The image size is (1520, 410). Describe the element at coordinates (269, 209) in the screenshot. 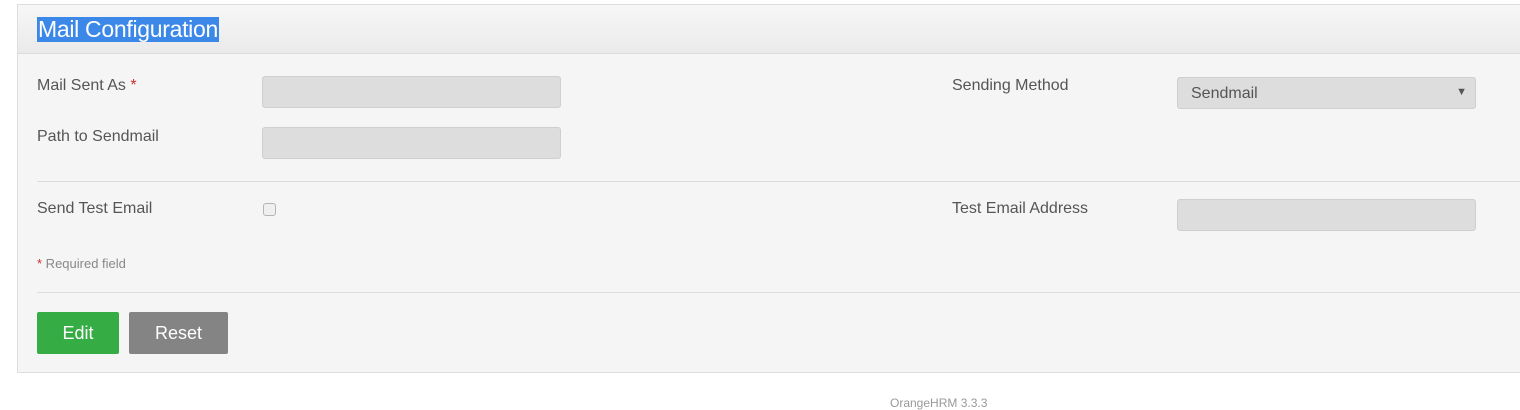

I see `send-test-email-checkbox` at that location.